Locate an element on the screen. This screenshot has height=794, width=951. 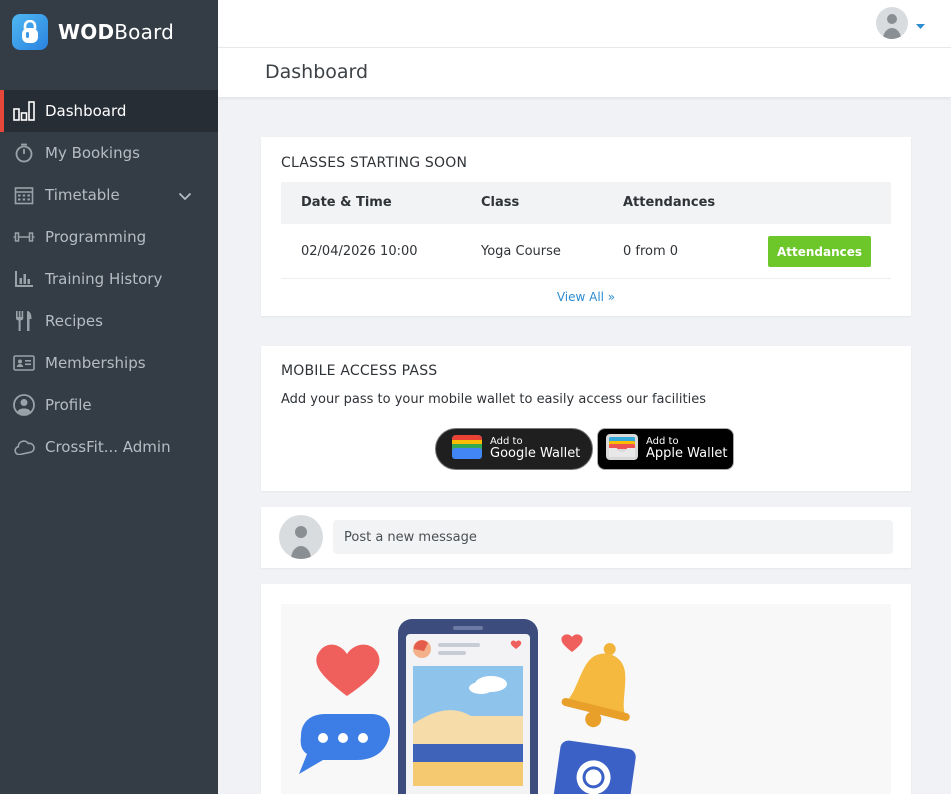
page-title: Dashboard is located at coordinates (317, 72).